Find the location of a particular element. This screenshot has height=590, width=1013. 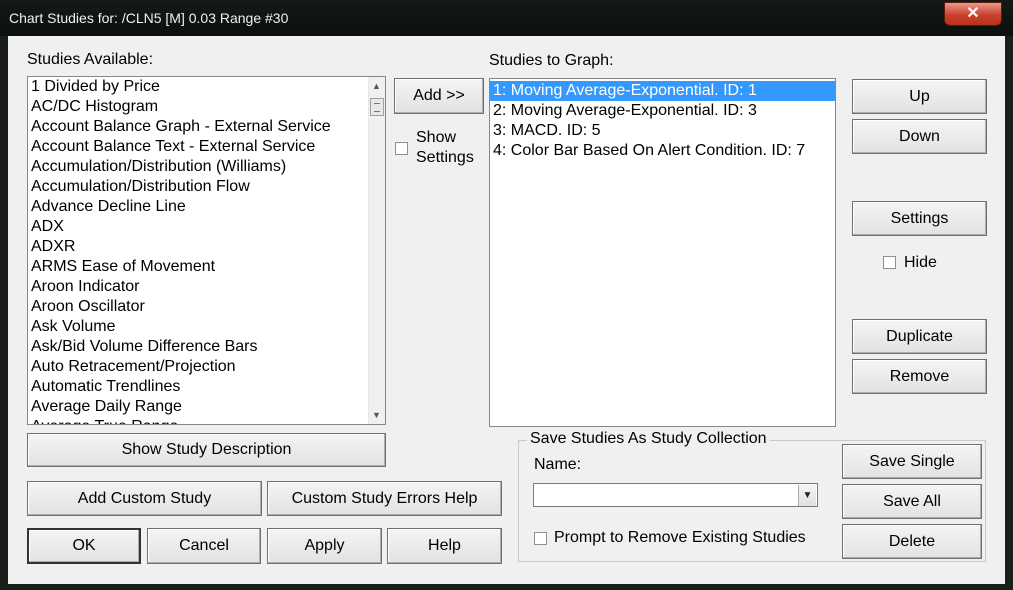

settings-button-label: Settings is located at coordinates (919, 218).